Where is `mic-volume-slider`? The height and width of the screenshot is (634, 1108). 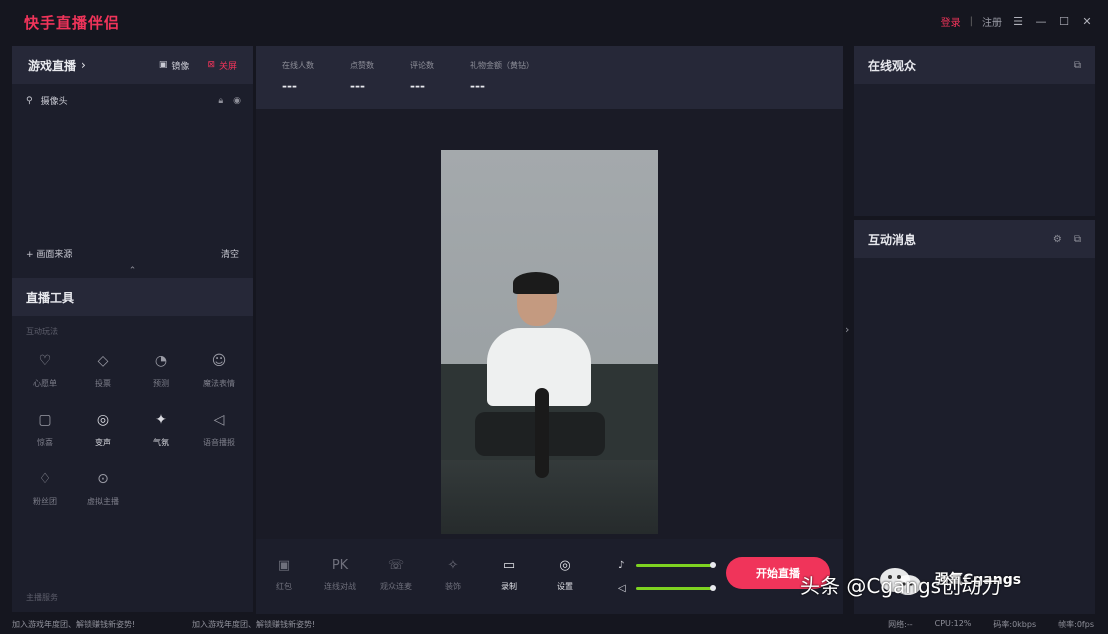 mic-volume-slider is located at coordinates (676, 565).